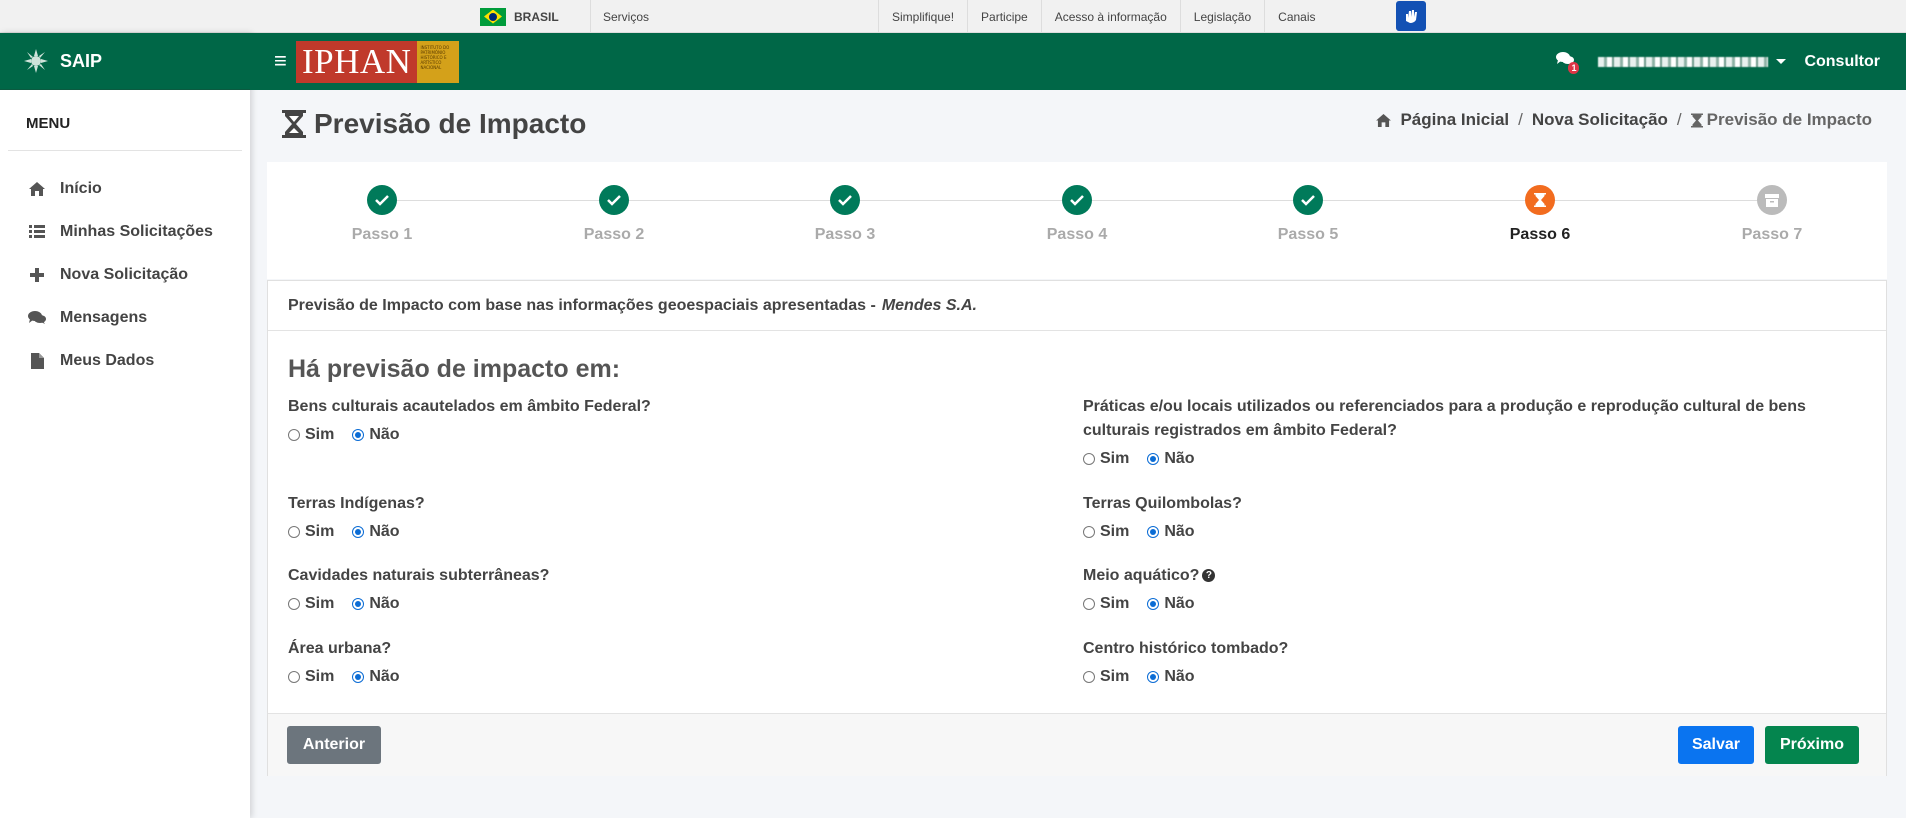  What do you see at coordinates (668, 518) in the screenshot?
I see `question-terras-indigenas: Terras Indígenas? Sim Não` at bounding box center [668, 518].